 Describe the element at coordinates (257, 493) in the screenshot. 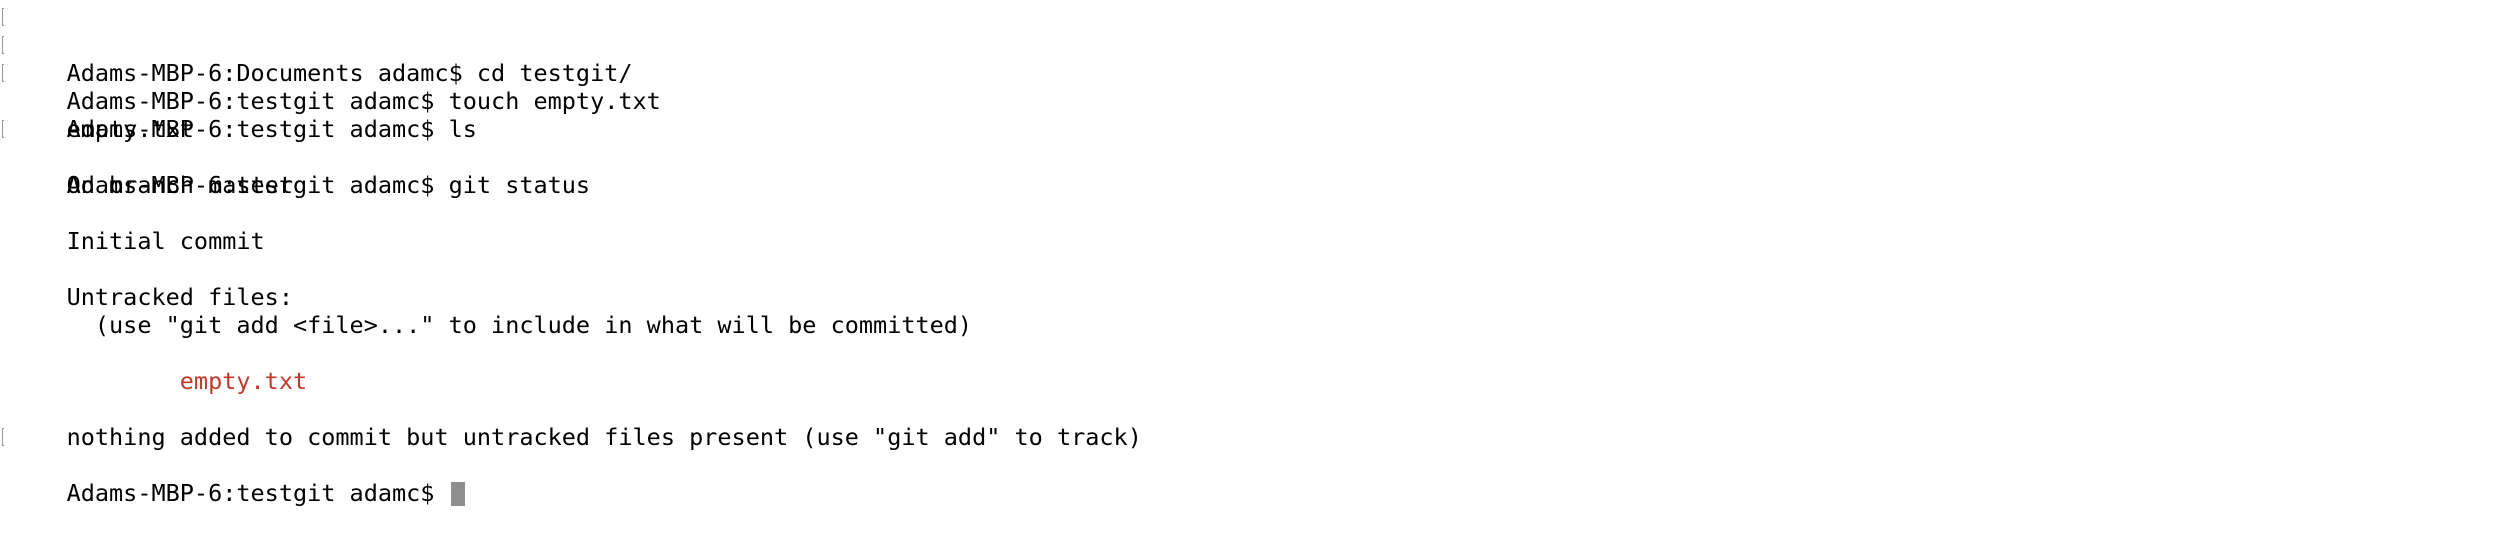

I see `line-text: Adams-MBP-6:testgit adamc$` at that location.